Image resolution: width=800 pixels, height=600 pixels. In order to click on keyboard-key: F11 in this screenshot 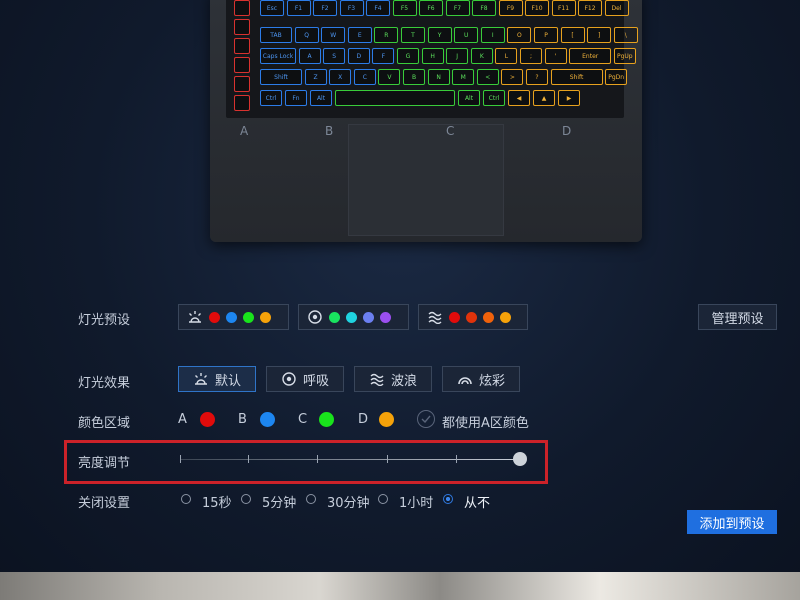, I will do `click(563, 8)`.